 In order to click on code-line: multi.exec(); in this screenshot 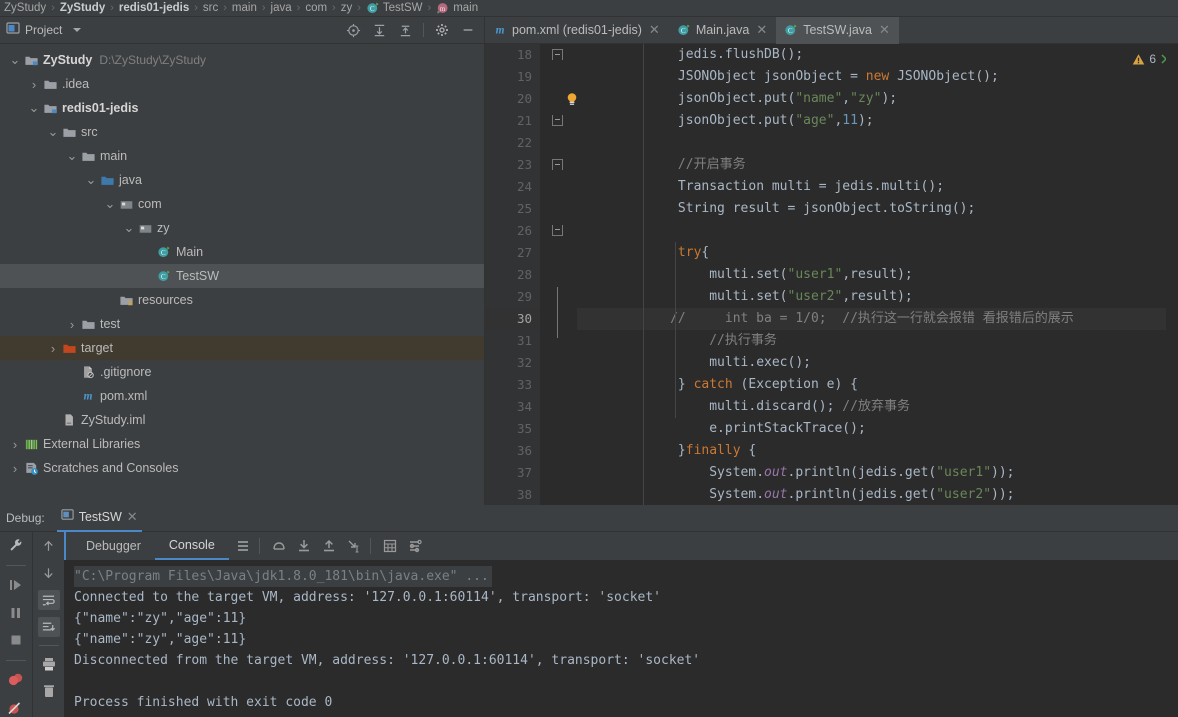, I will do `click(877, 363)`.